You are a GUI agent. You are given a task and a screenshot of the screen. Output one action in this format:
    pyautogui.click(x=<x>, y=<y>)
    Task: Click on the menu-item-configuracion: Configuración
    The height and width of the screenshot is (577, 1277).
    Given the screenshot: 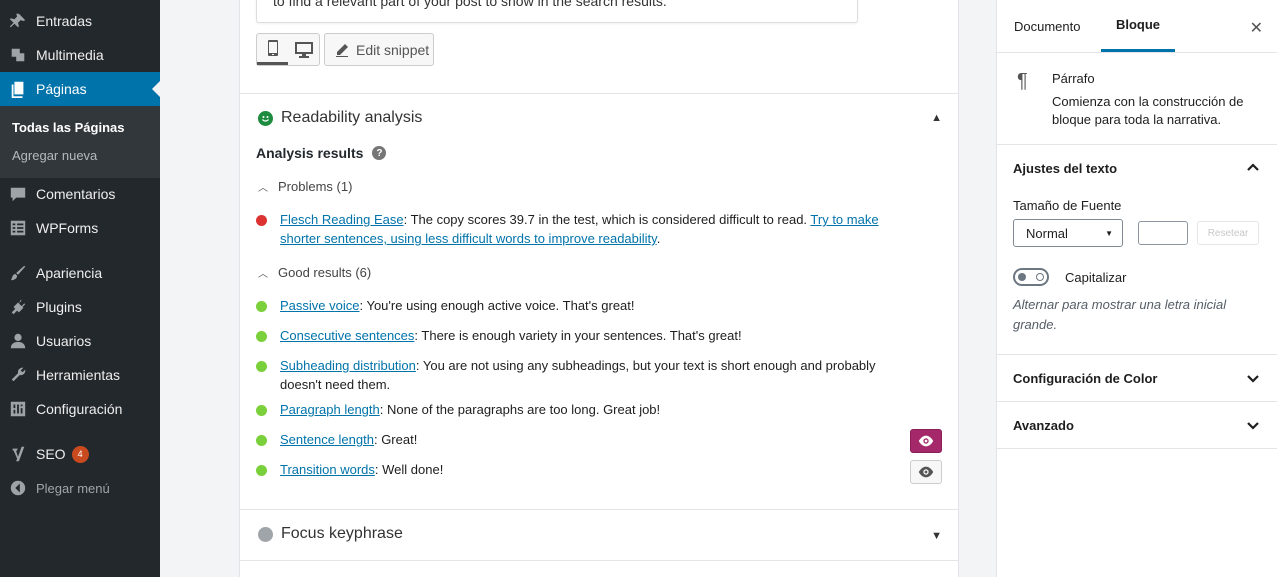 What is the action you would take?
    pyautogui.click(x=80, y=409)
    